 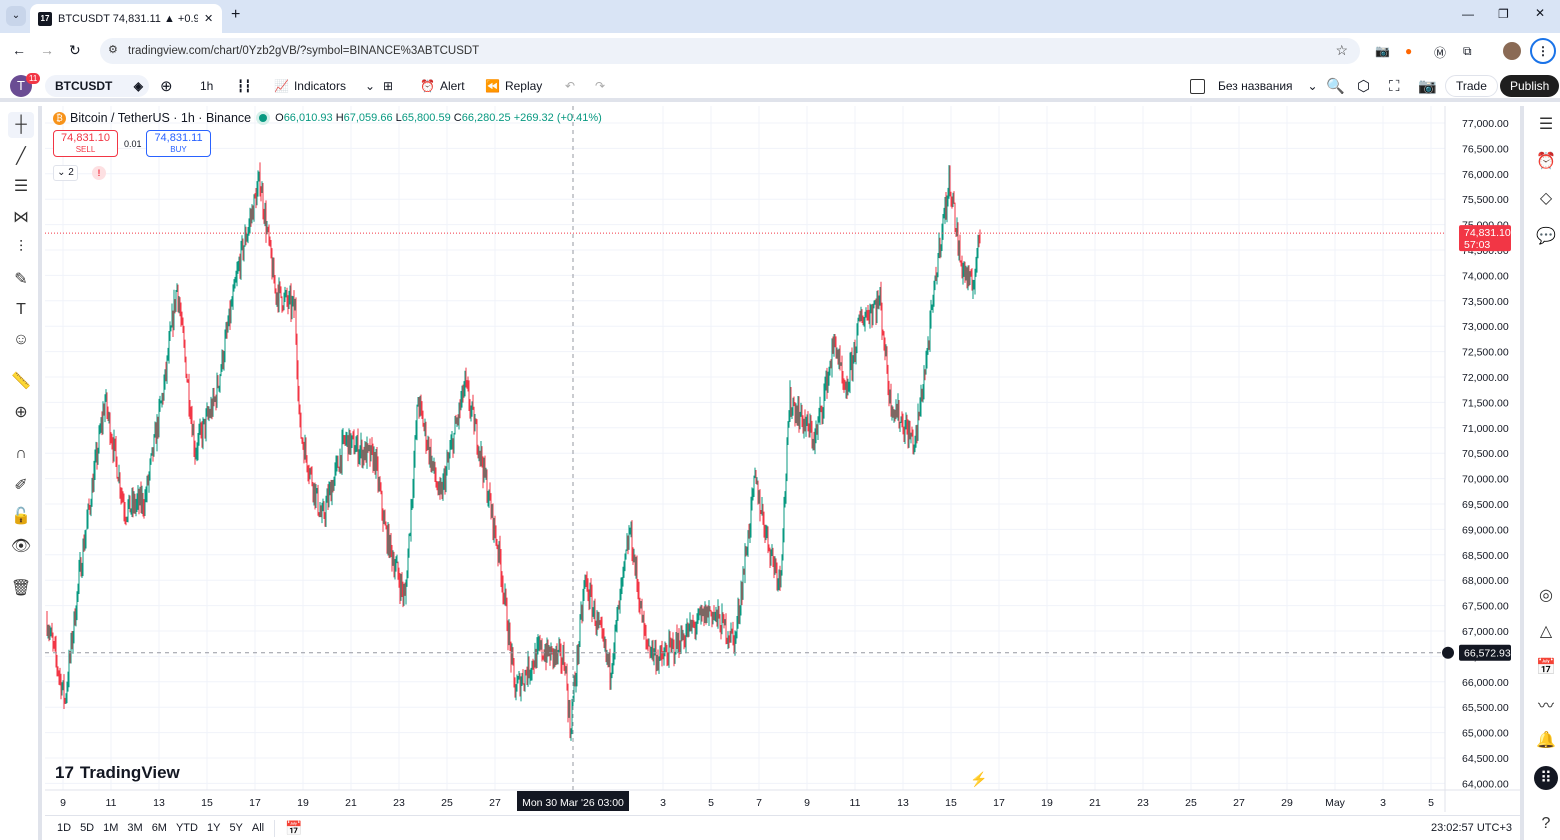 What do you see at coordinates (600, 86) in the screenshot?
I see `redo-icon: ↷` at bounding box center [600, 86].